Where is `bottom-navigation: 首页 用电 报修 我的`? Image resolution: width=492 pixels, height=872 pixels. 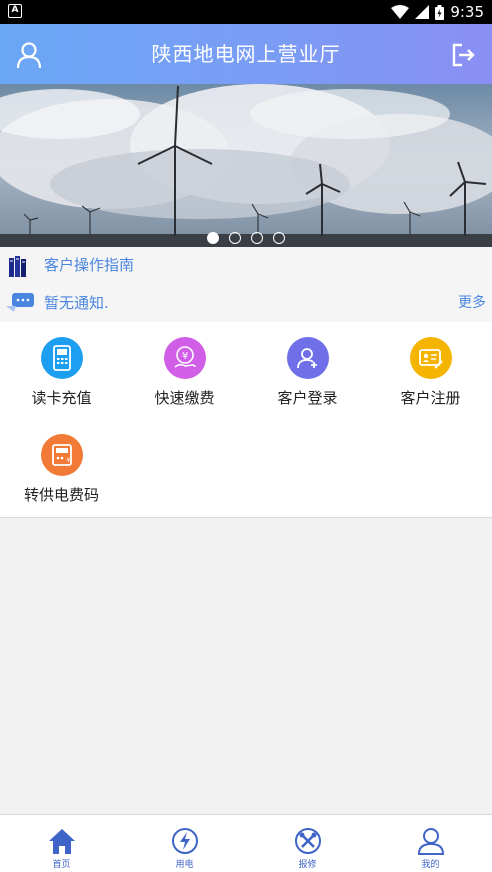 bottom-navigation: 首页 用电 报修 我的 is located at coordinates (246, 843).